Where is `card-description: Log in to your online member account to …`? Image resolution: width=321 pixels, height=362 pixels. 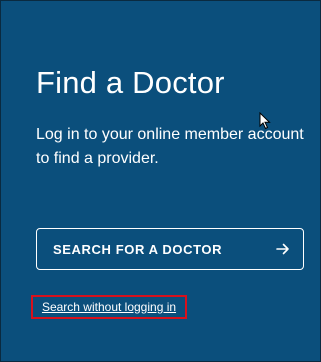 card-description: Log in to your online member account to … is located at coordinates (170, 146).